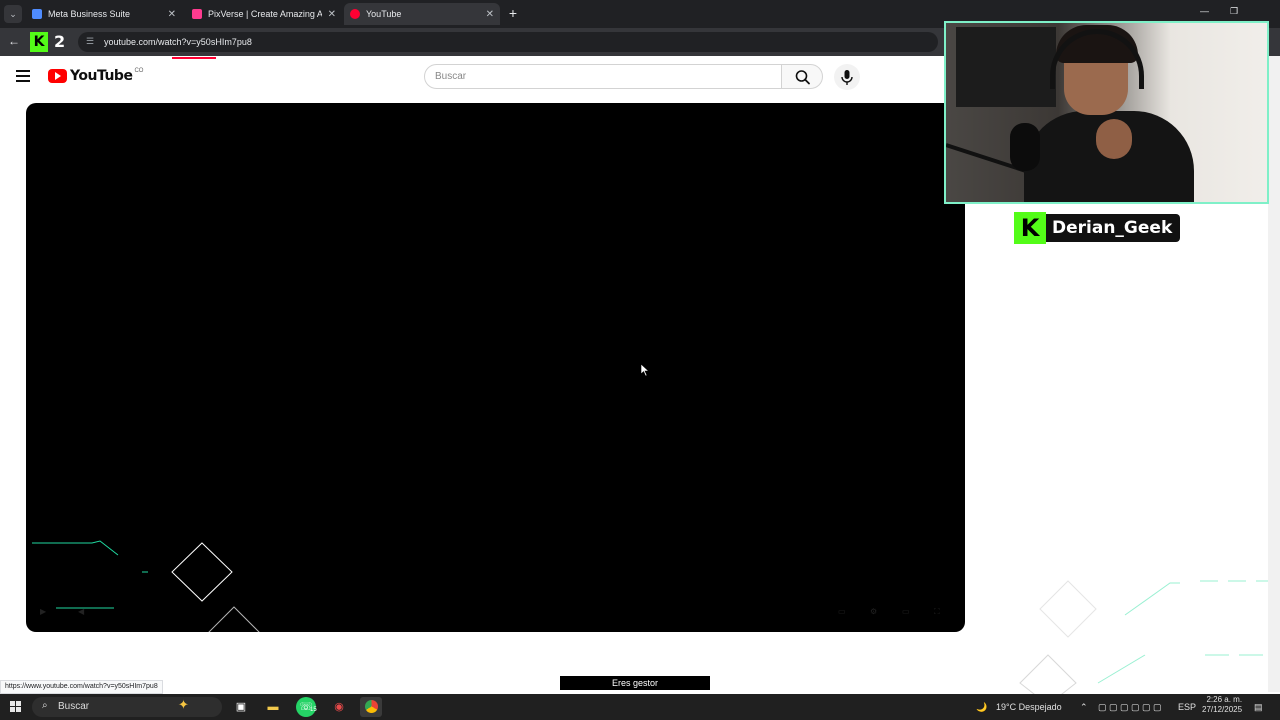 The height and width of the screenshot is (720, 1280). What do you see at coordinates (90, 41) in the screenshot?
I see `site-settings-icon: ☰` at bounding box center [90, 41].